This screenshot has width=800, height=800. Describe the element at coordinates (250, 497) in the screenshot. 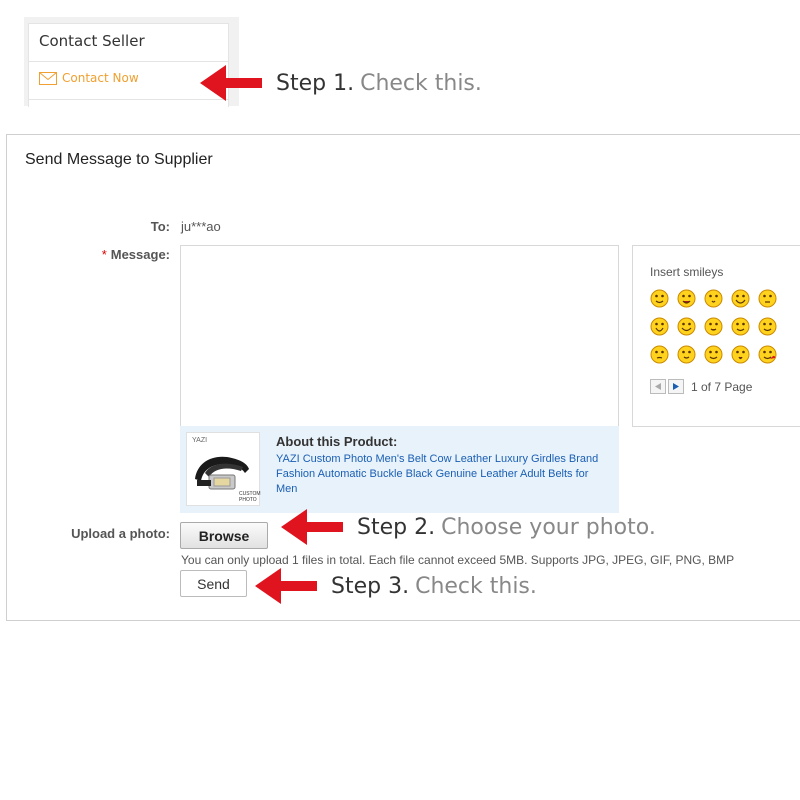

I see `thumb-caption: CUSTOM PHOTO` at that location.